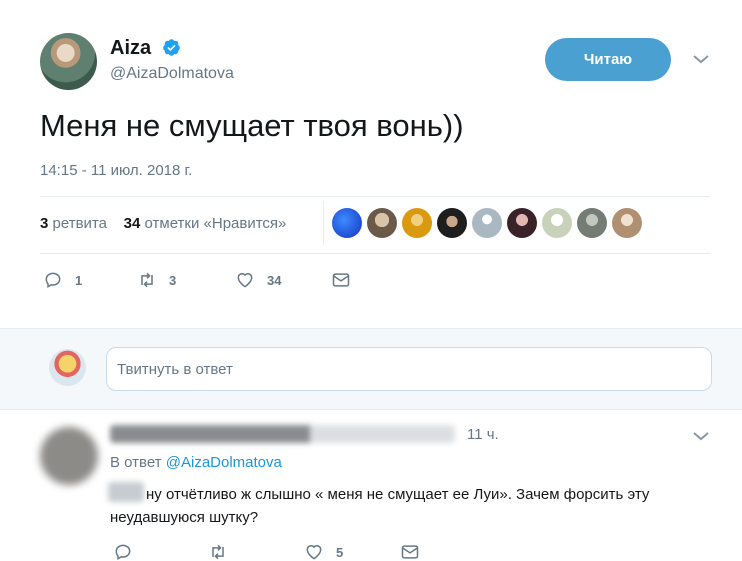  What do you see at coordinates (62, 280) in the screenshot?
I see `reply-action: 1` at bounding box center [62, 280].